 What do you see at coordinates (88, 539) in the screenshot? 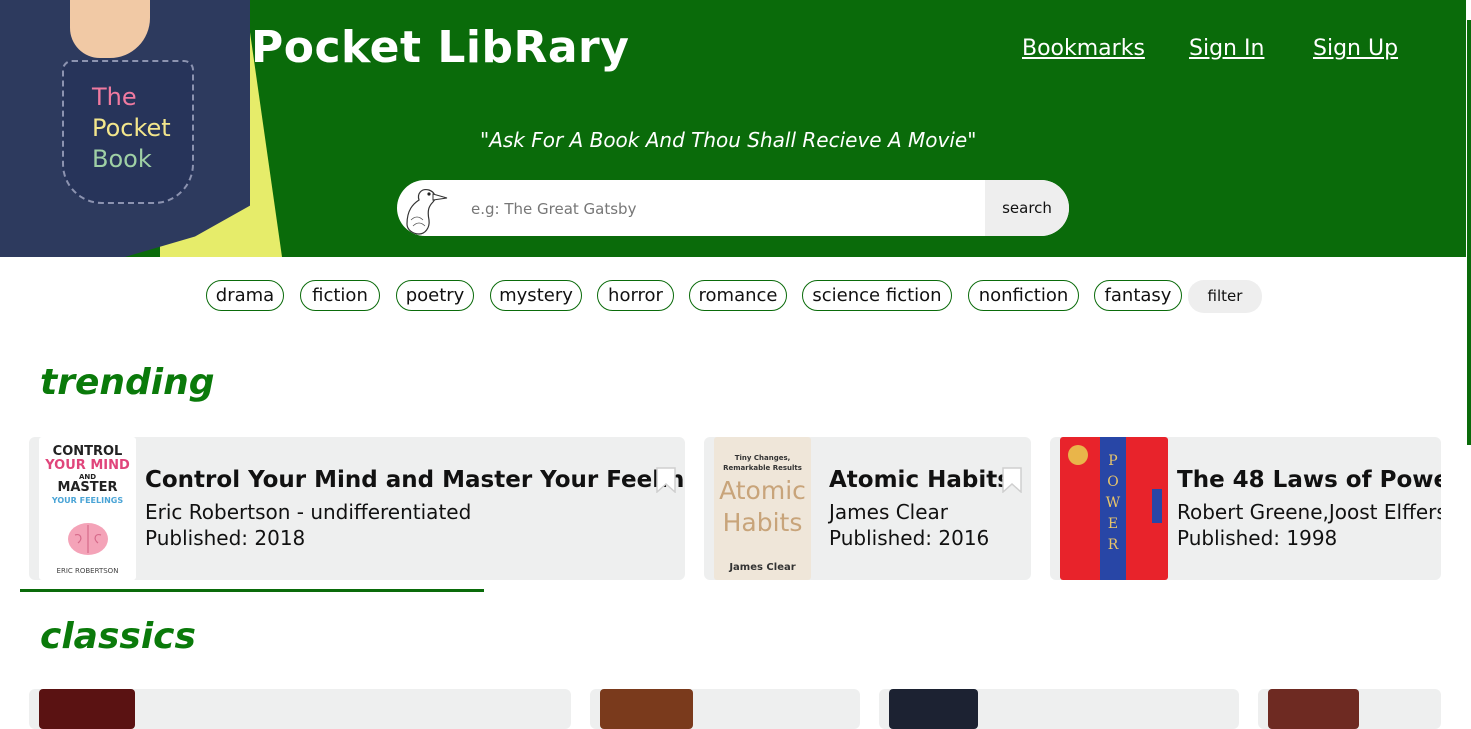
I see `brain-icon` at bounding box center [88, 539].